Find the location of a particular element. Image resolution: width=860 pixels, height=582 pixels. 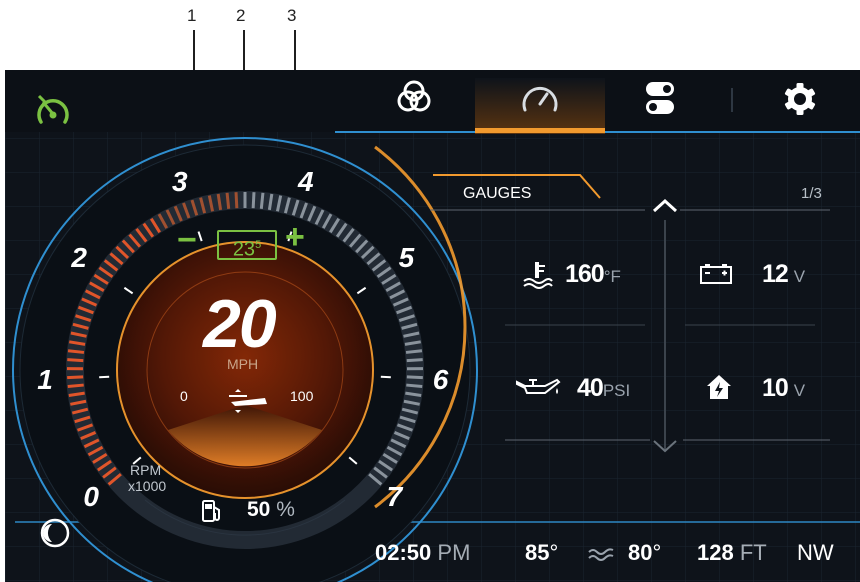

tach-label-1: 1 is located at coordinates (45, 379).